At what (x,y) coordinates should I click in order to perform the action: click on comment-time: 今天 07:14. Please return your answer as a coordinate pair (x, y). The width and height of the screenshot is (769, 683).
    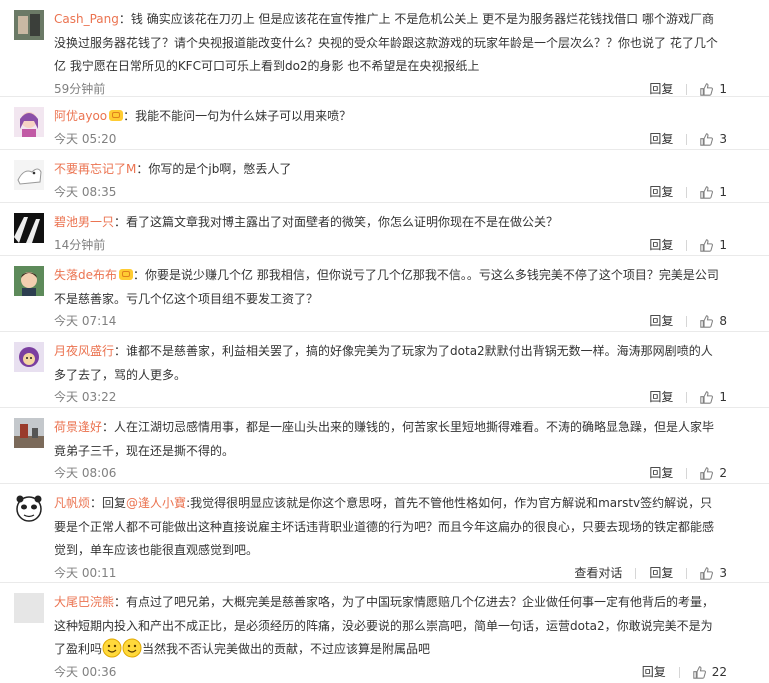
    Looking at the image, I should click on (85, 321).